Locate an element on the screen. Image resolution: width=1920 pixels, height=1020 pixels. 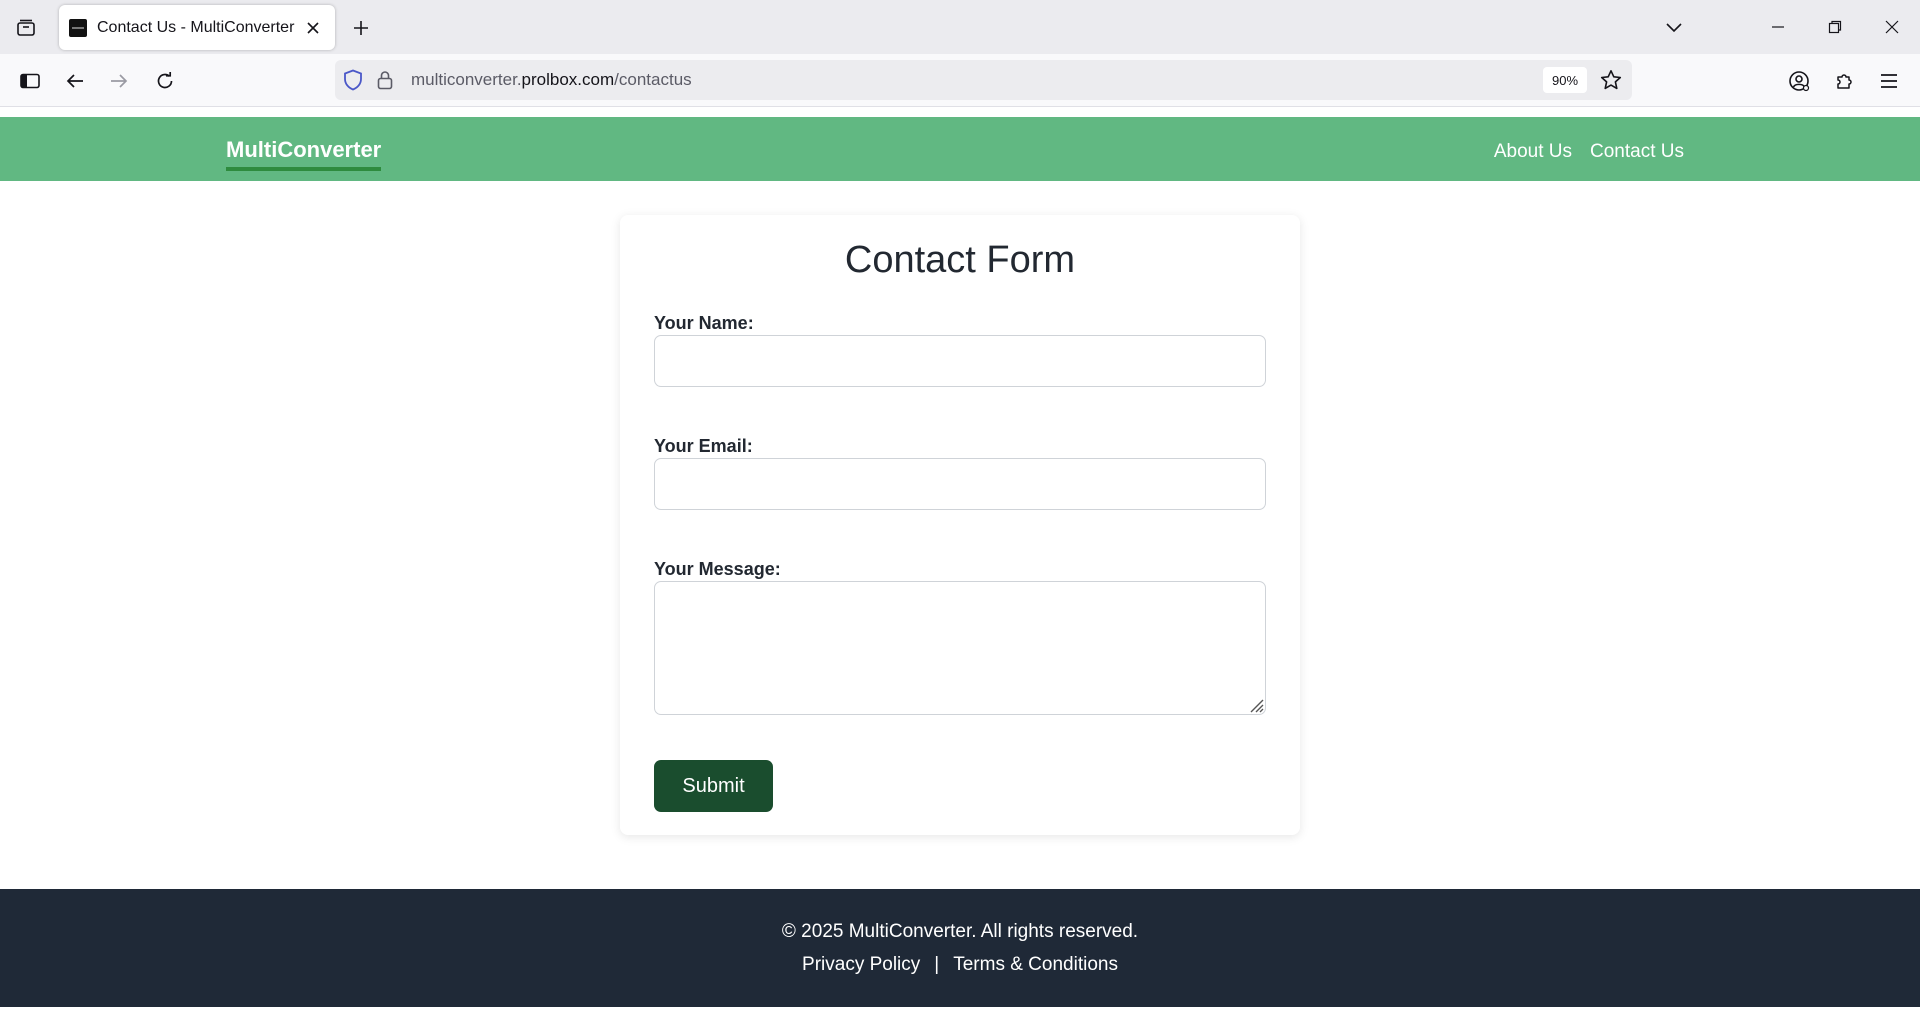
tab-list-icon is located at coordinates (26, 28).